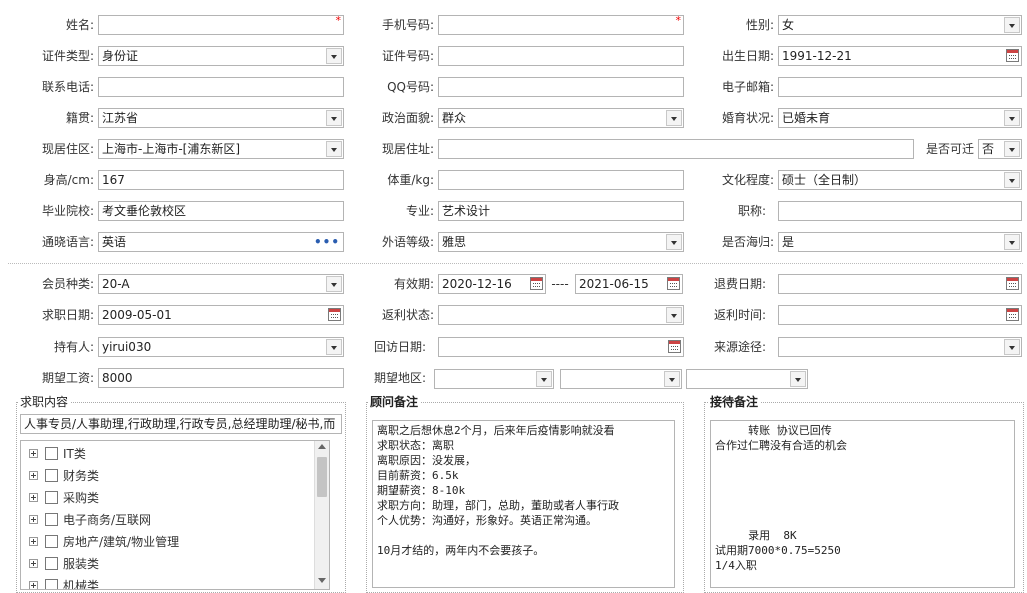 The width and height of the screenshot is (1027, 593). I want to click on id-type-select: 身份证, so click(221, 56).